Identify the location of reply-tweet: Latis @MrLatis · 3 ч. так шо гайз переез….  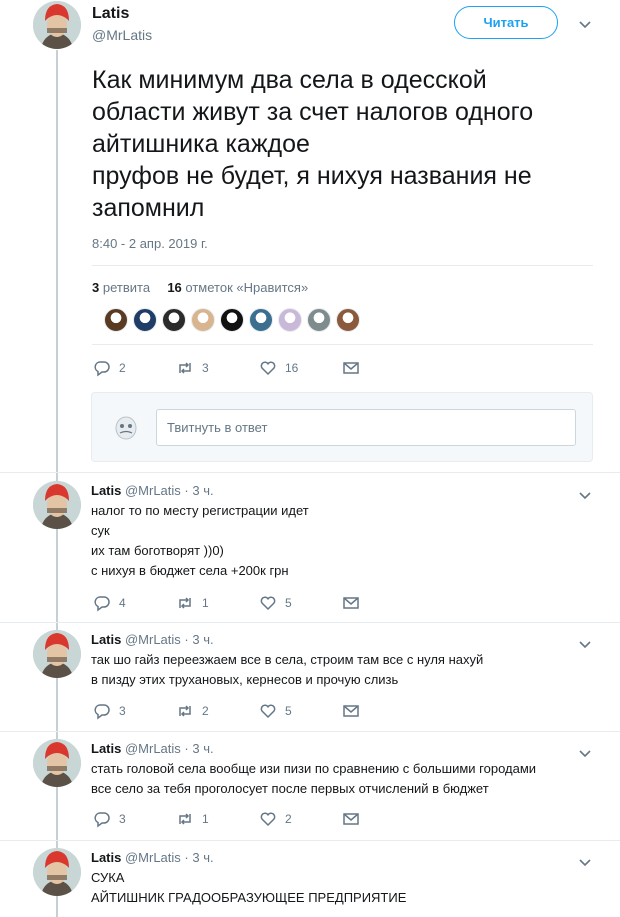
(310, 680).